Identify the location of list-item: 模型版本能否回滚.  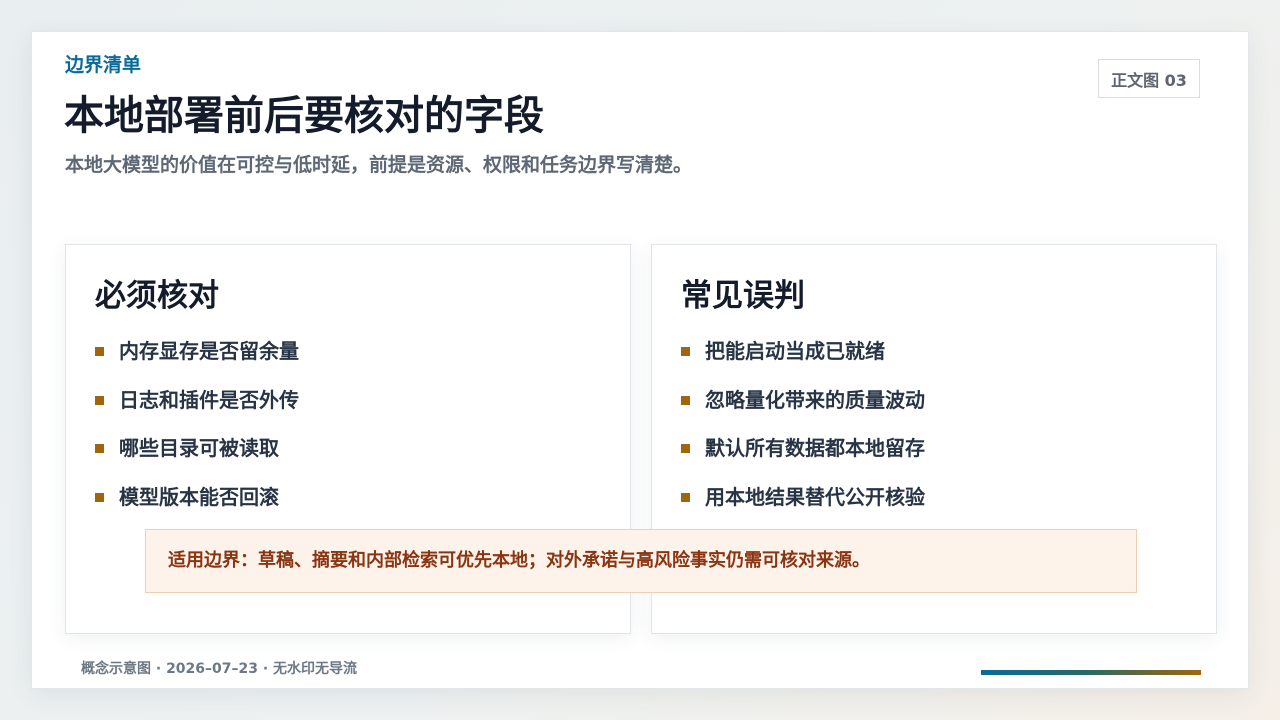
(197, 506).